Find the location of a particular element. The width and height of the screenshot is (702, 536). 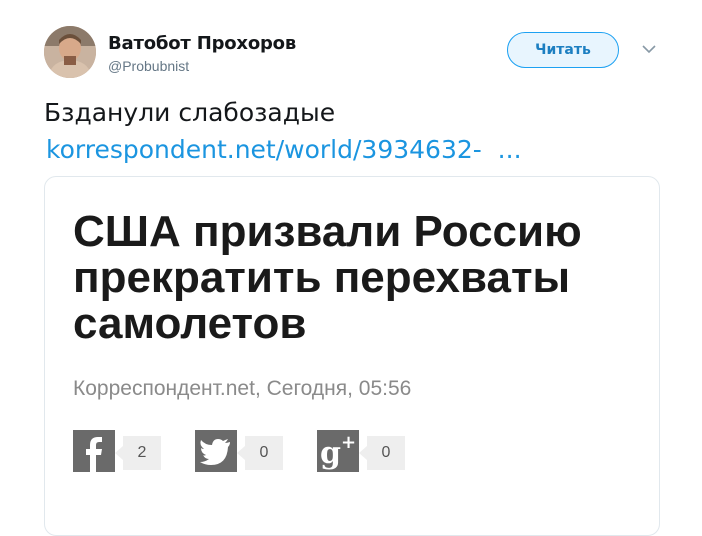

author-name: Ватобот Прохоров is located at coordinates (202, 43).